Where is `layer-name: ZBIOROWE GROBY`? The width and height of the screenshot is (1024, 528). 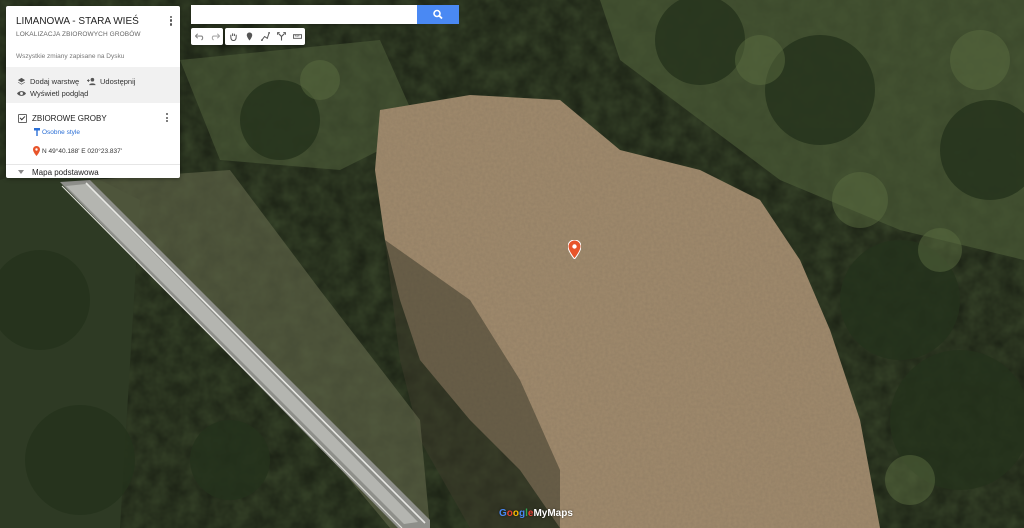
layer-name: ZBIOROWE GROBY is located at coordinates (69, 118).